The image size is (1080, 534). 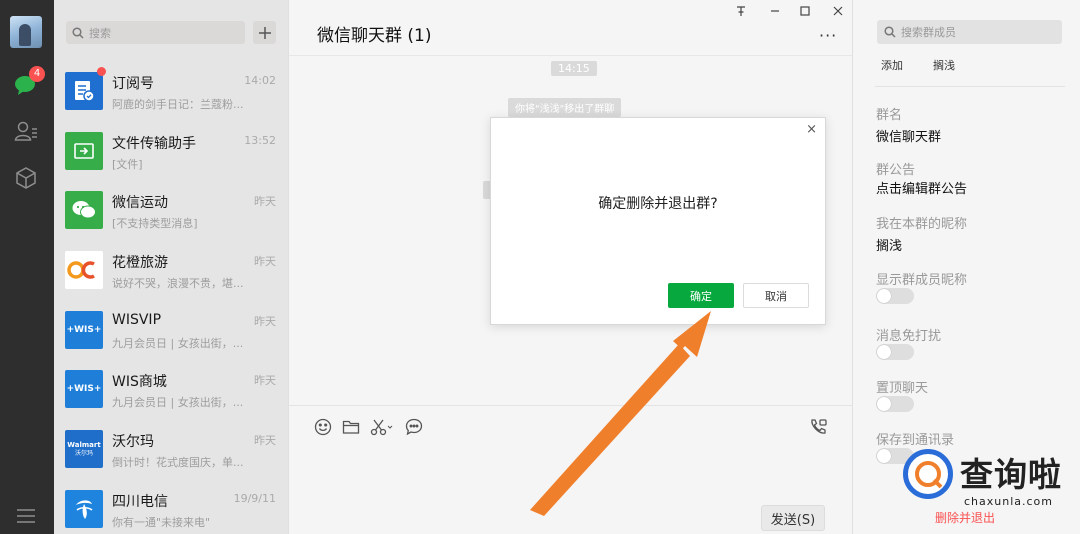 What do you see at coordinates (171, 449) in the screenshot?
I see `list-item: Walmart 沃尔玛 沃尔玛 倒计时！花式度国庆，单... 昨天` at bounding box center [171, 449].